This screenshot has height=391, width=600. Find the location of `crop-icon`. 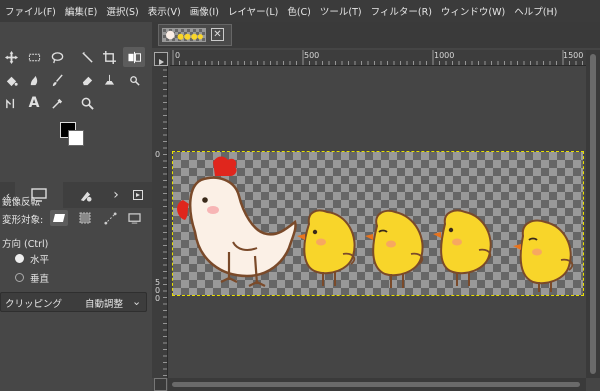

crop-icon is located at coordinates (109, 57).